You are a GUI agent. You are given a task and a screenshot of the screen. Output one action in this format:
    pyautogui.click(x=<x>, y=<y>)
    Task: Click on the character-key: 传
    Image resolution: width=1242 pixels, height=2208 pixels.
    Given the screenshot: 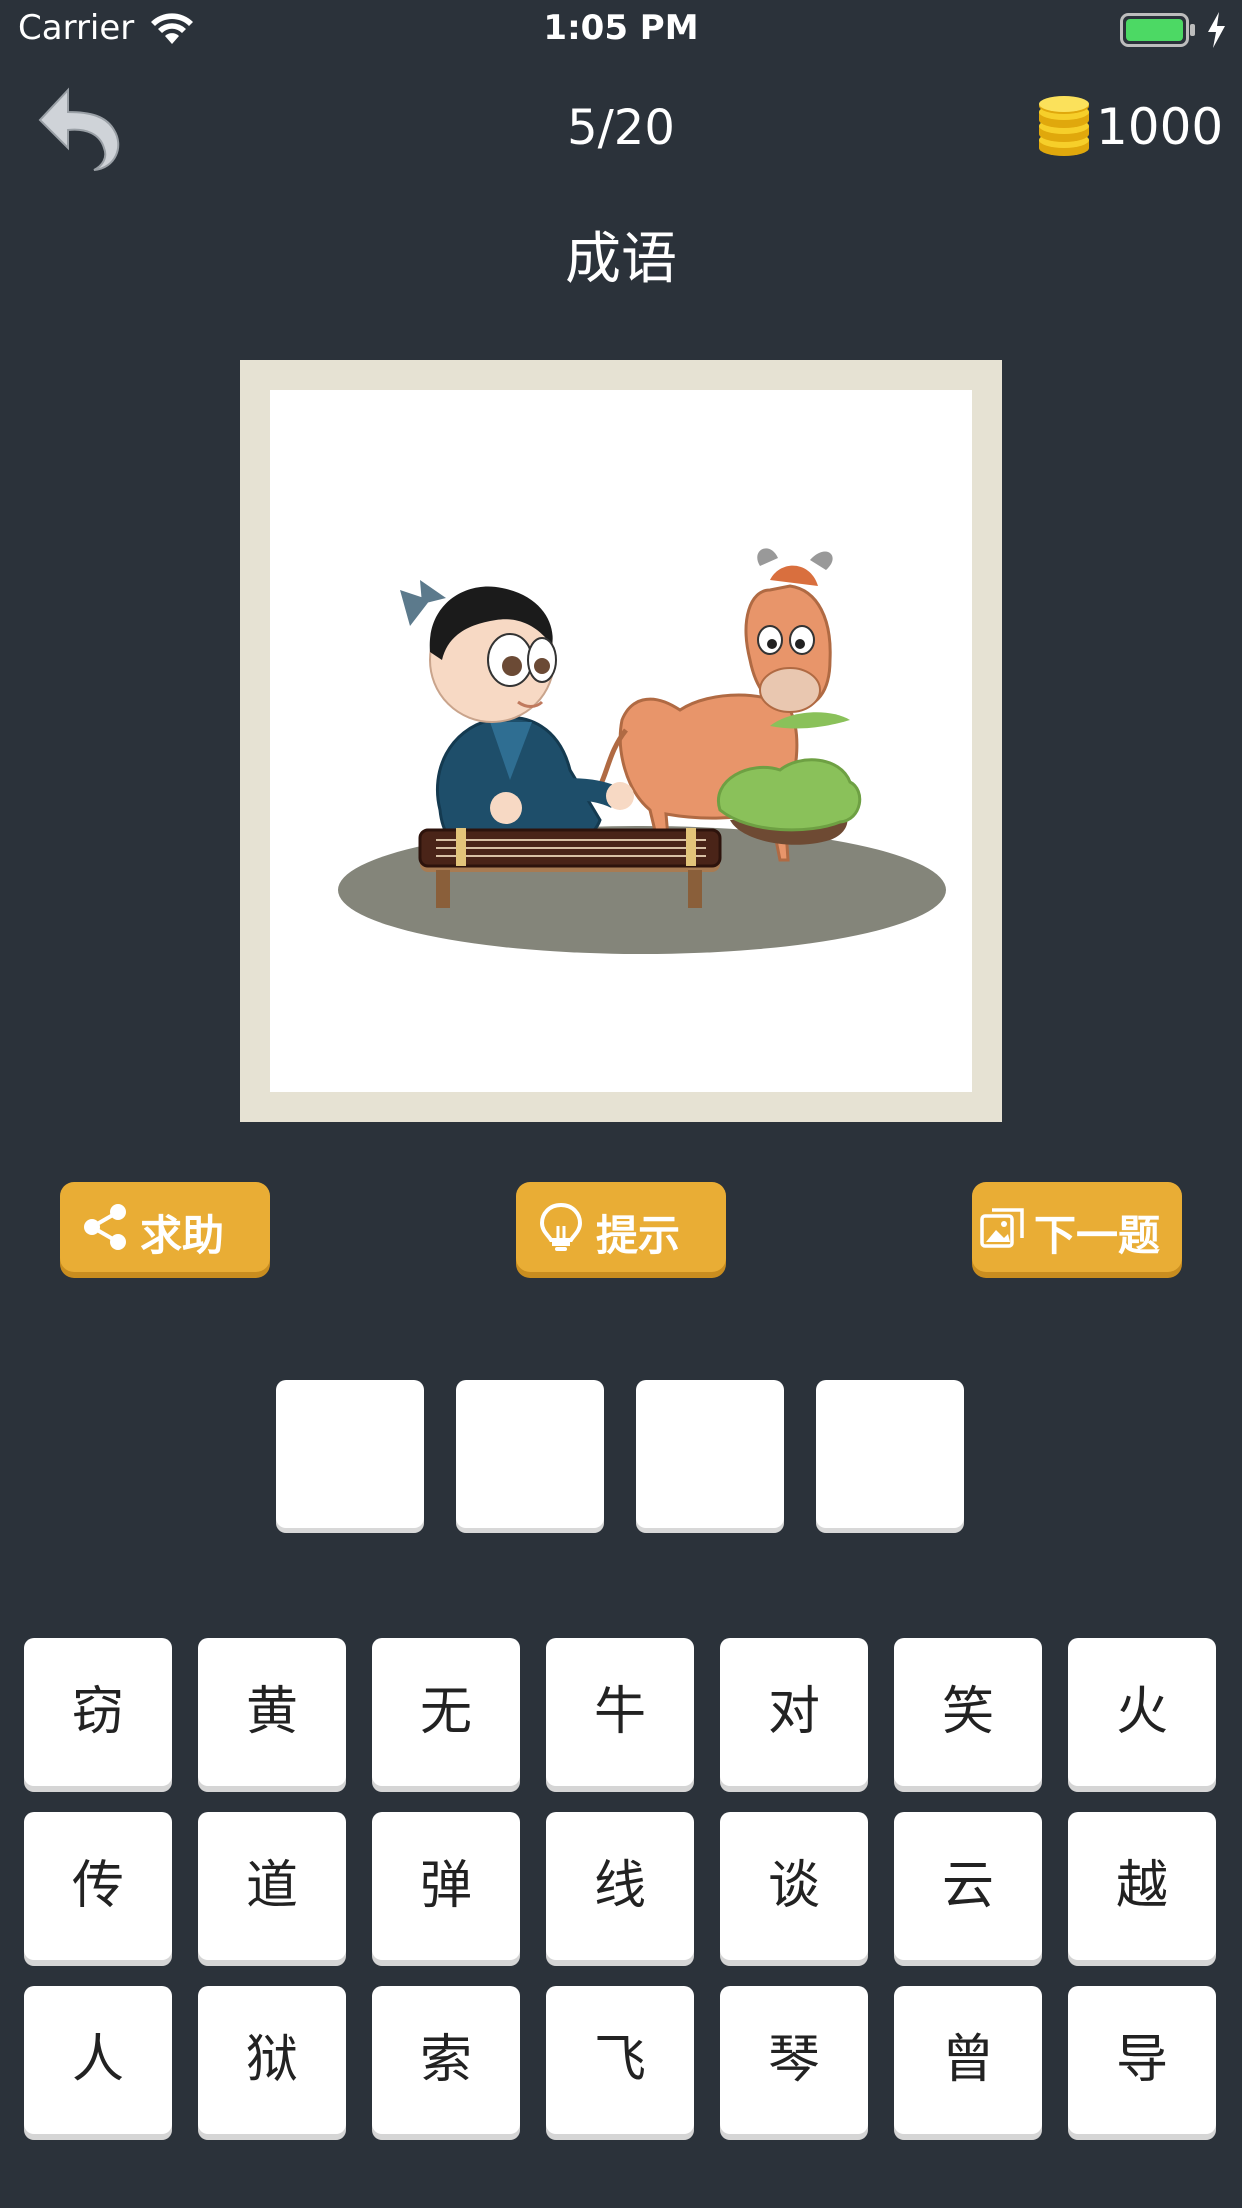 What is the action you would take?
    pyautogui.click(x=98, y=1886)
    